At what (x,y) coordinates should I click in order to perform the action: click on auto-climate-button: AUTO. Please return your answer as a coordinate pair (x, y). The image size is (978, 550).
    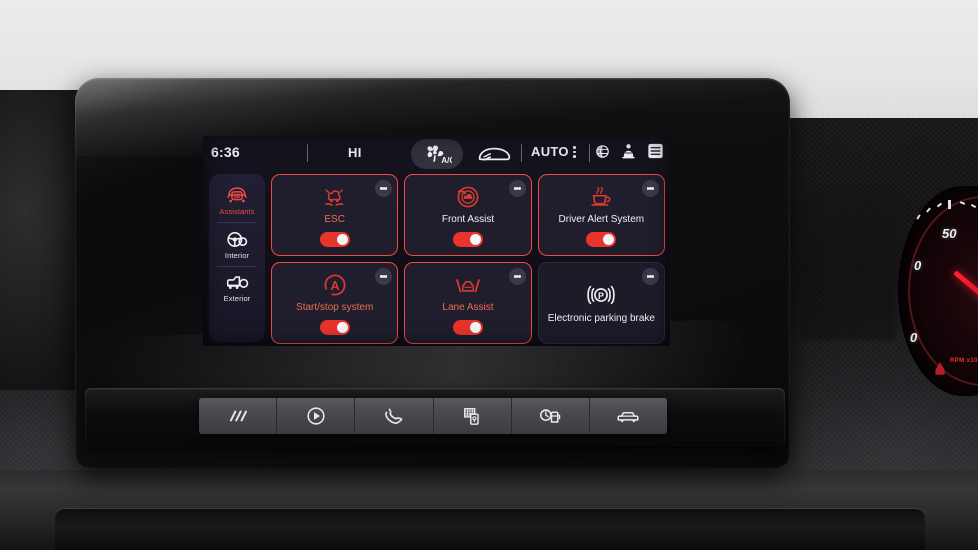
    Looking at the image, I should click on (550, 151).